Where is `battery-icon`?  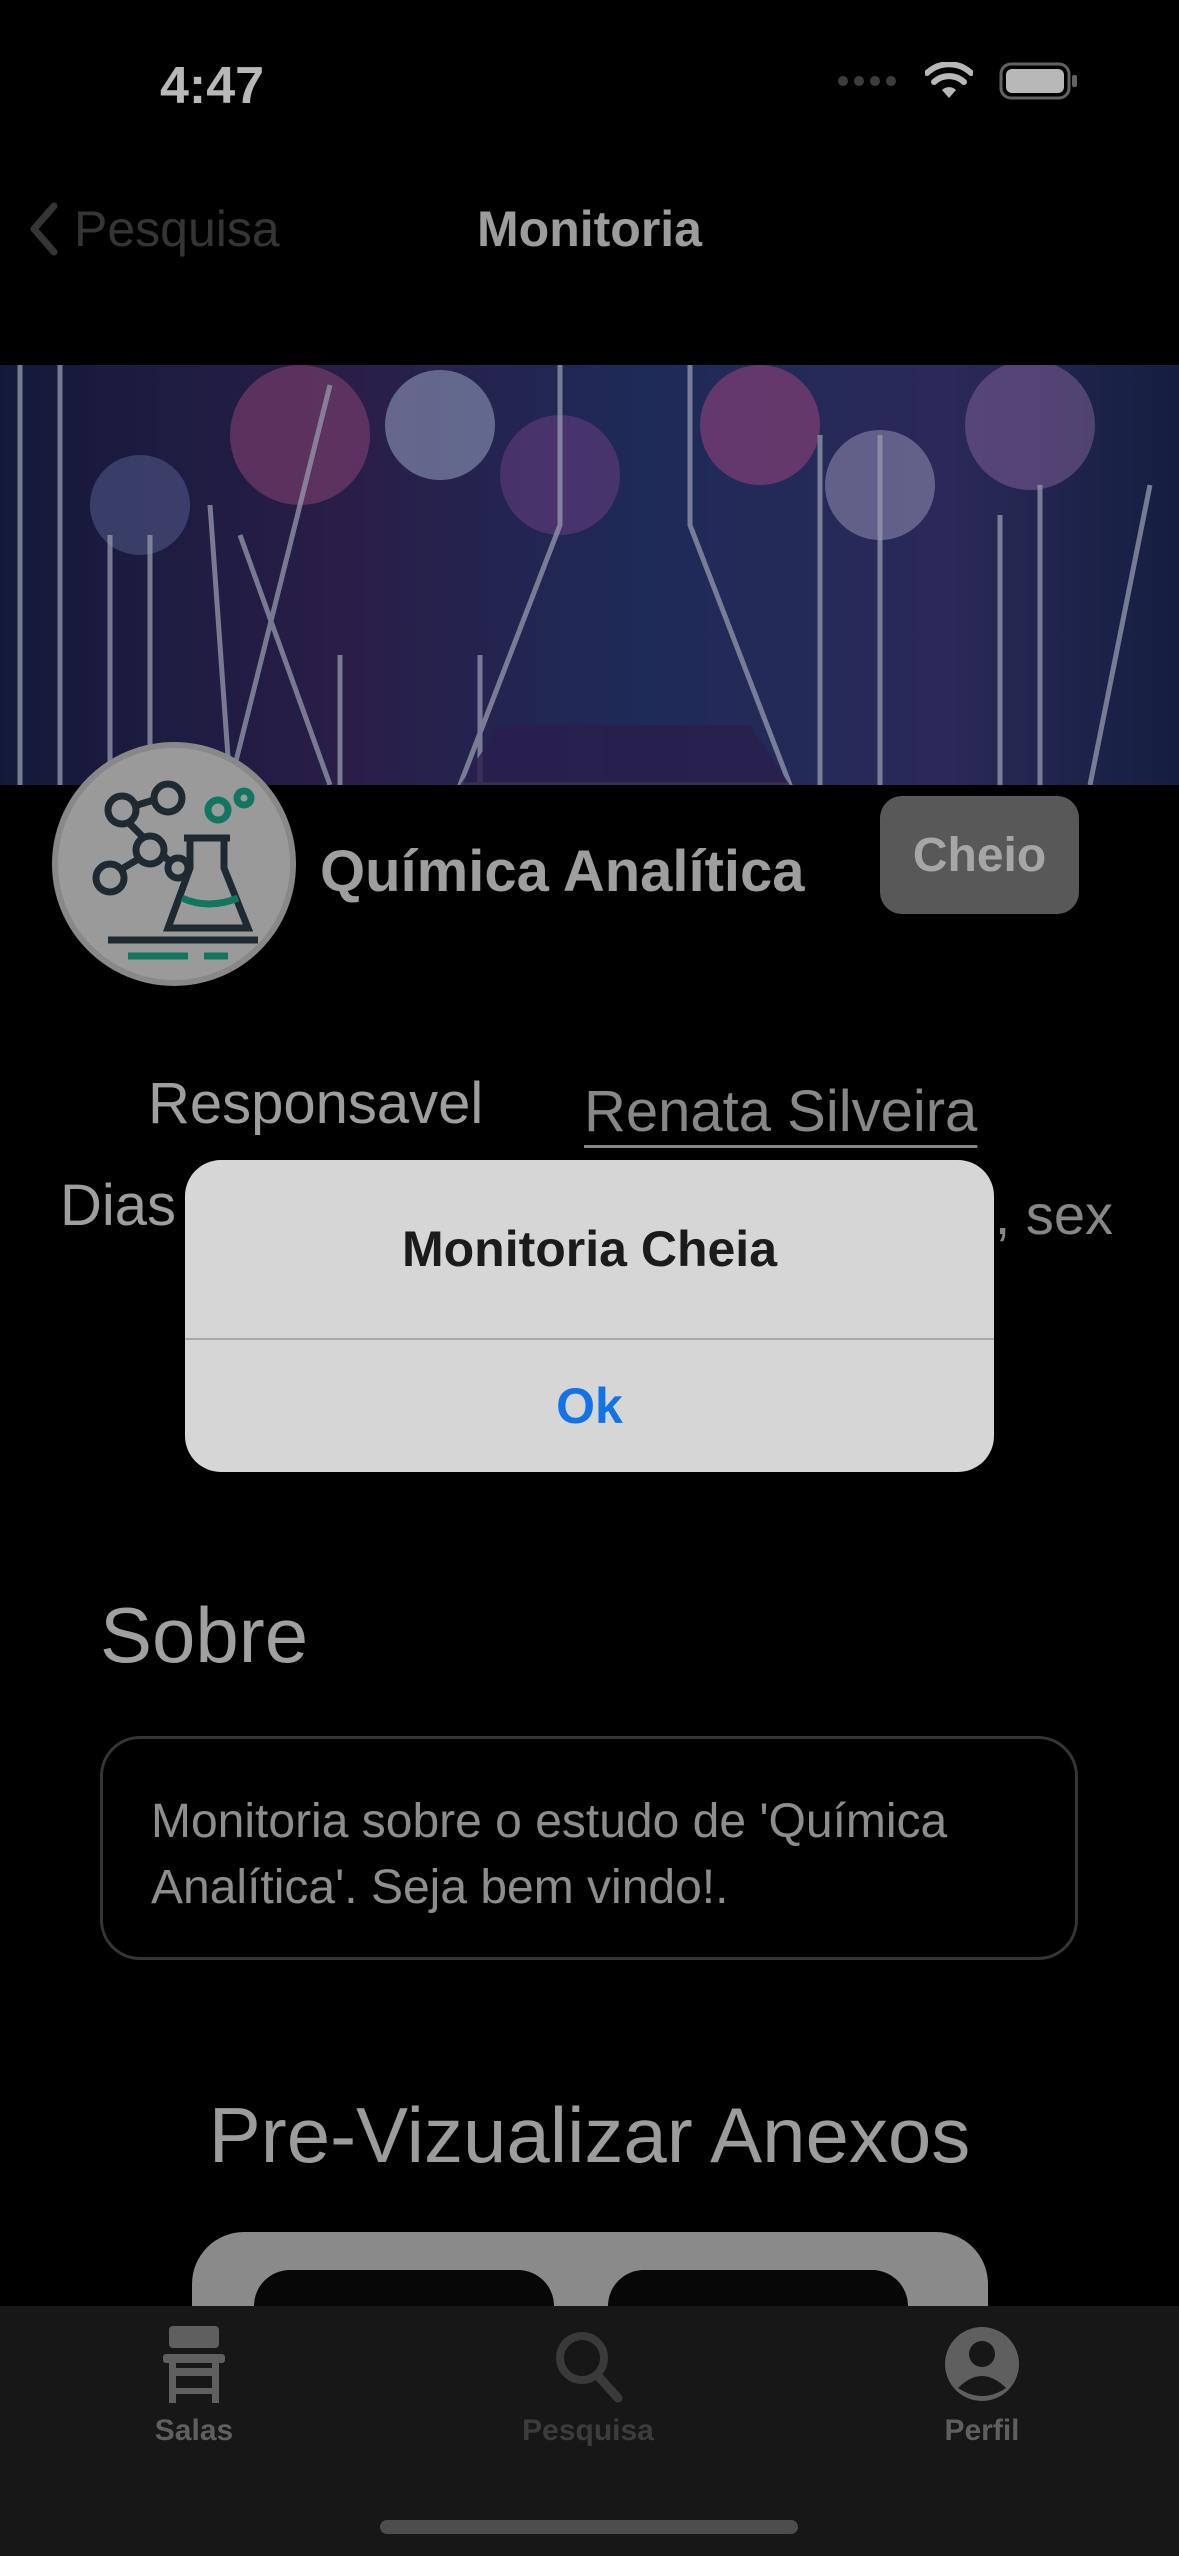 battery-icon is located at coordinates (1038, 81).